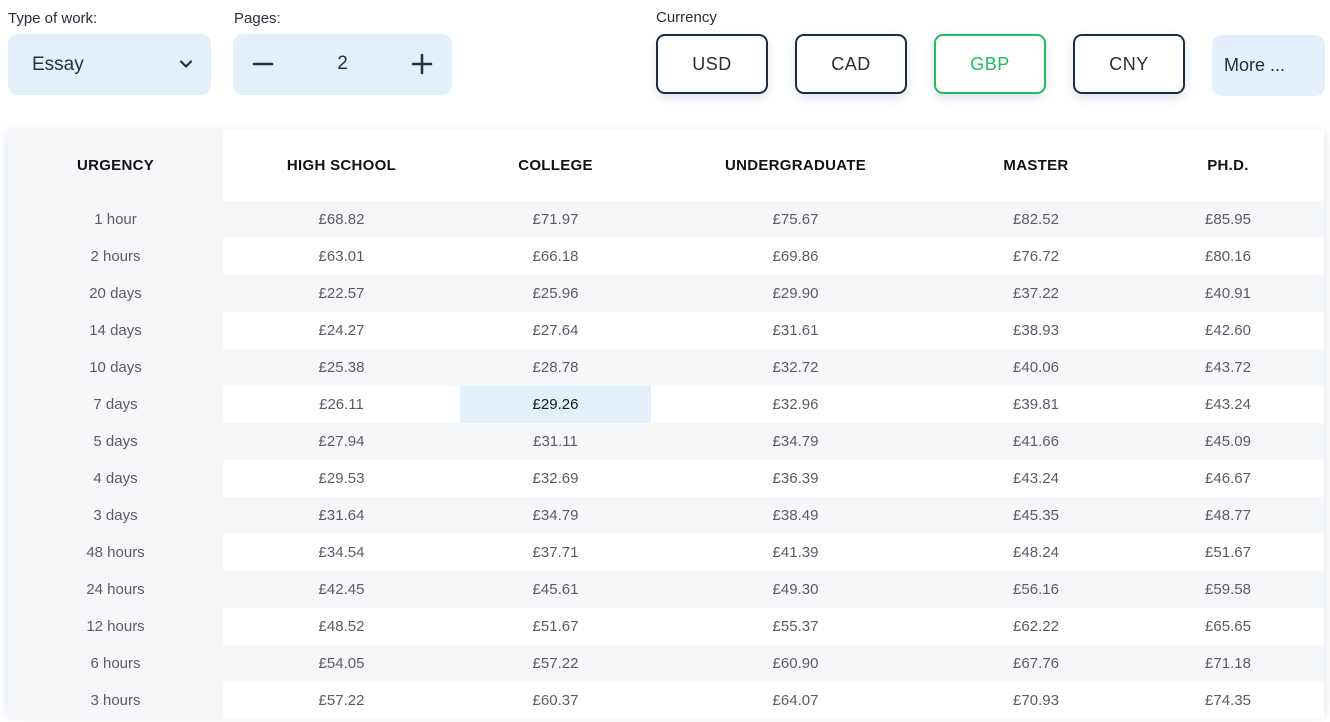 This screenshot has width=1330, height=722. I want to click on price-cell-college: £34.79, so click(555, 515).